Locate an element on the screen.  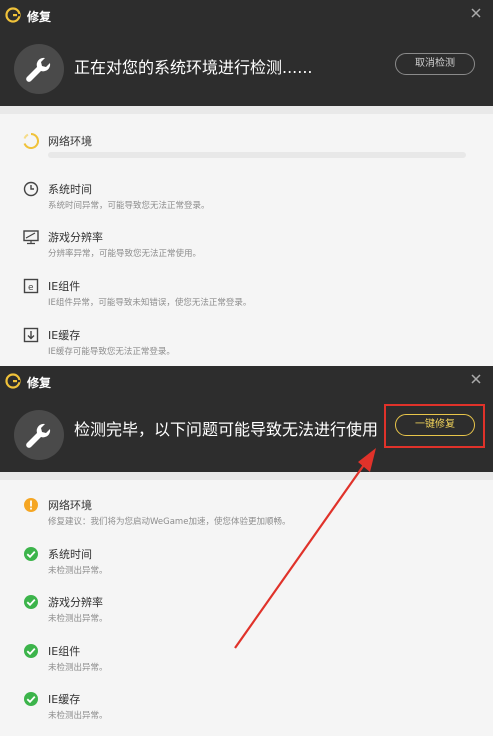
clock-icon is located at coordinates (31, 189).